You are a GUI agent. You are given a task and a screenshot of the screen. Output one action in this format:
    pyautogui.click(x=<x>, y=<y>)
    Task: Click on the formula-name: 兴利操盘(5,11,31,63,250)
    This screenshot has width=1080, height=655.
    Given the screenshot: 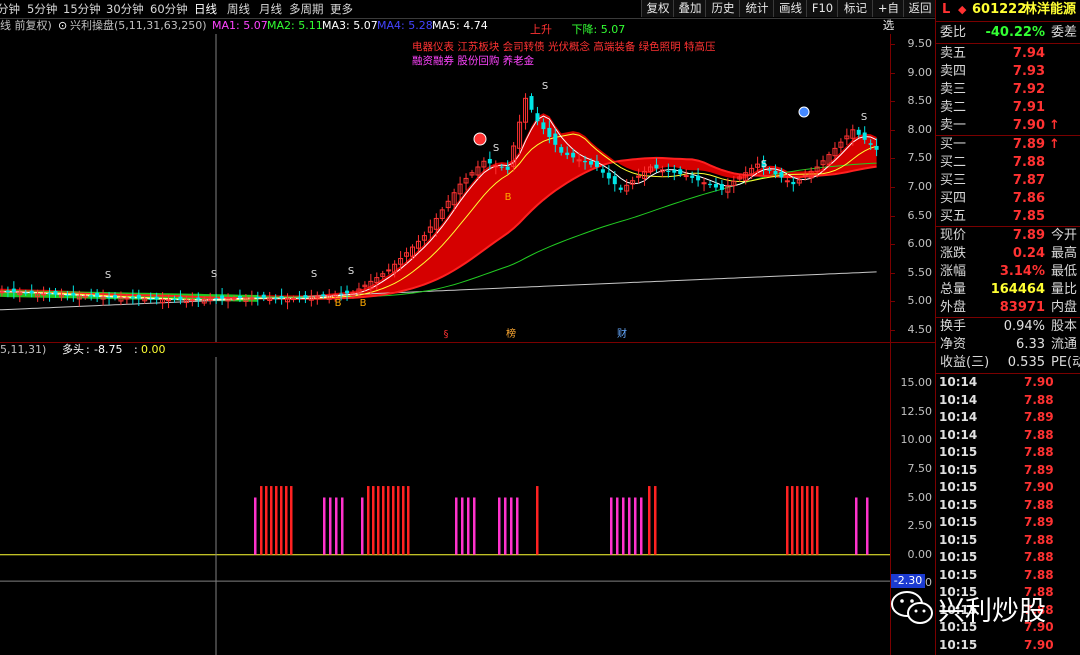 What is the action you would take?
    pyautogui.click(x=138, y=26)
    